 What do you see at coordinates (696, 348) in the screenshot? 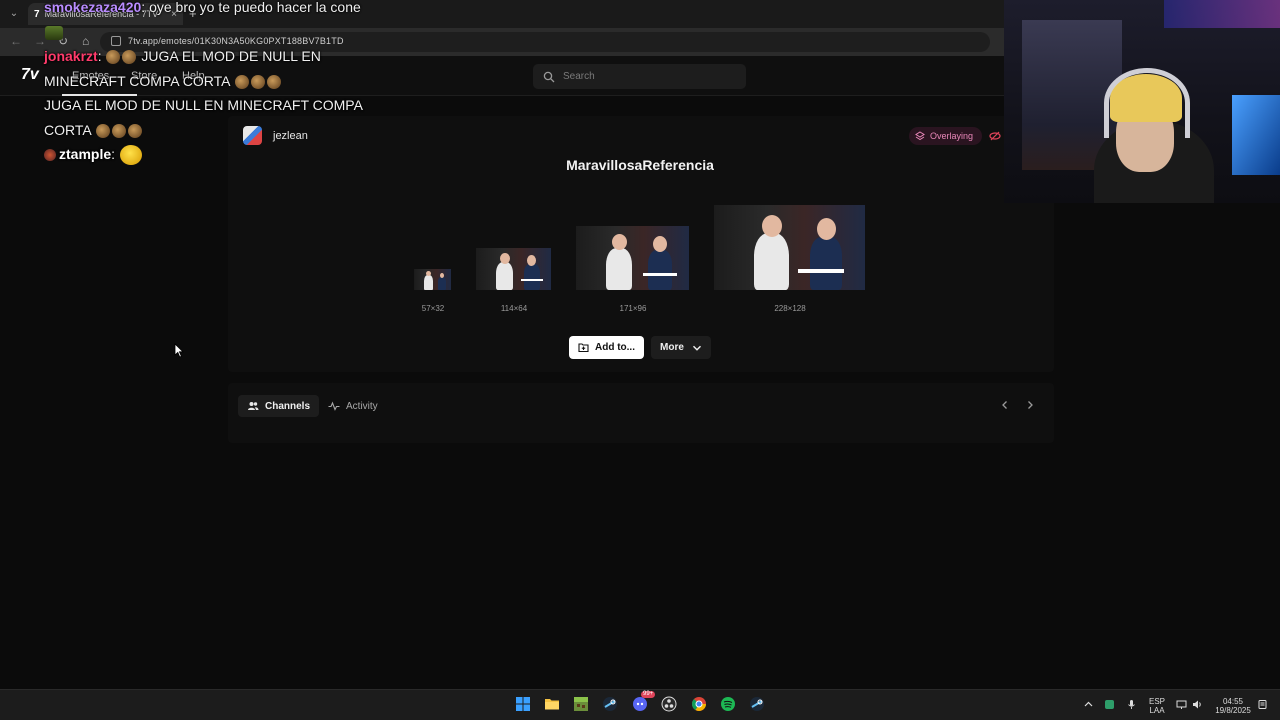
I see `chevron-down-icon` at bounding box center [696, 348].